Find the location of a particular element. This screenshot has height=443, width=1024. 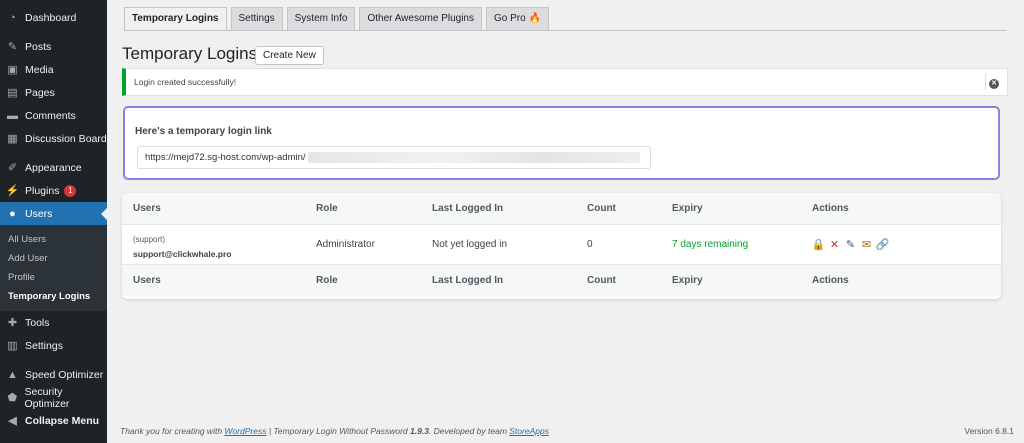

page-icon: ▤ is located at coordinates (12, 93).